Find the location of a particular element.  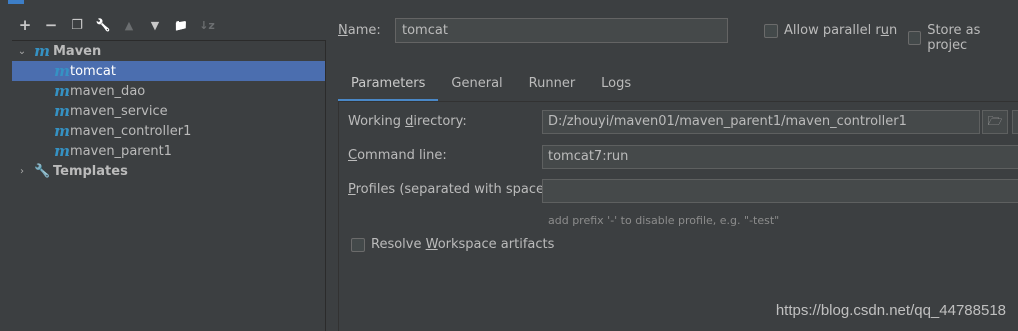

chevron-right-icon: › is located at coordinates (22, 171).